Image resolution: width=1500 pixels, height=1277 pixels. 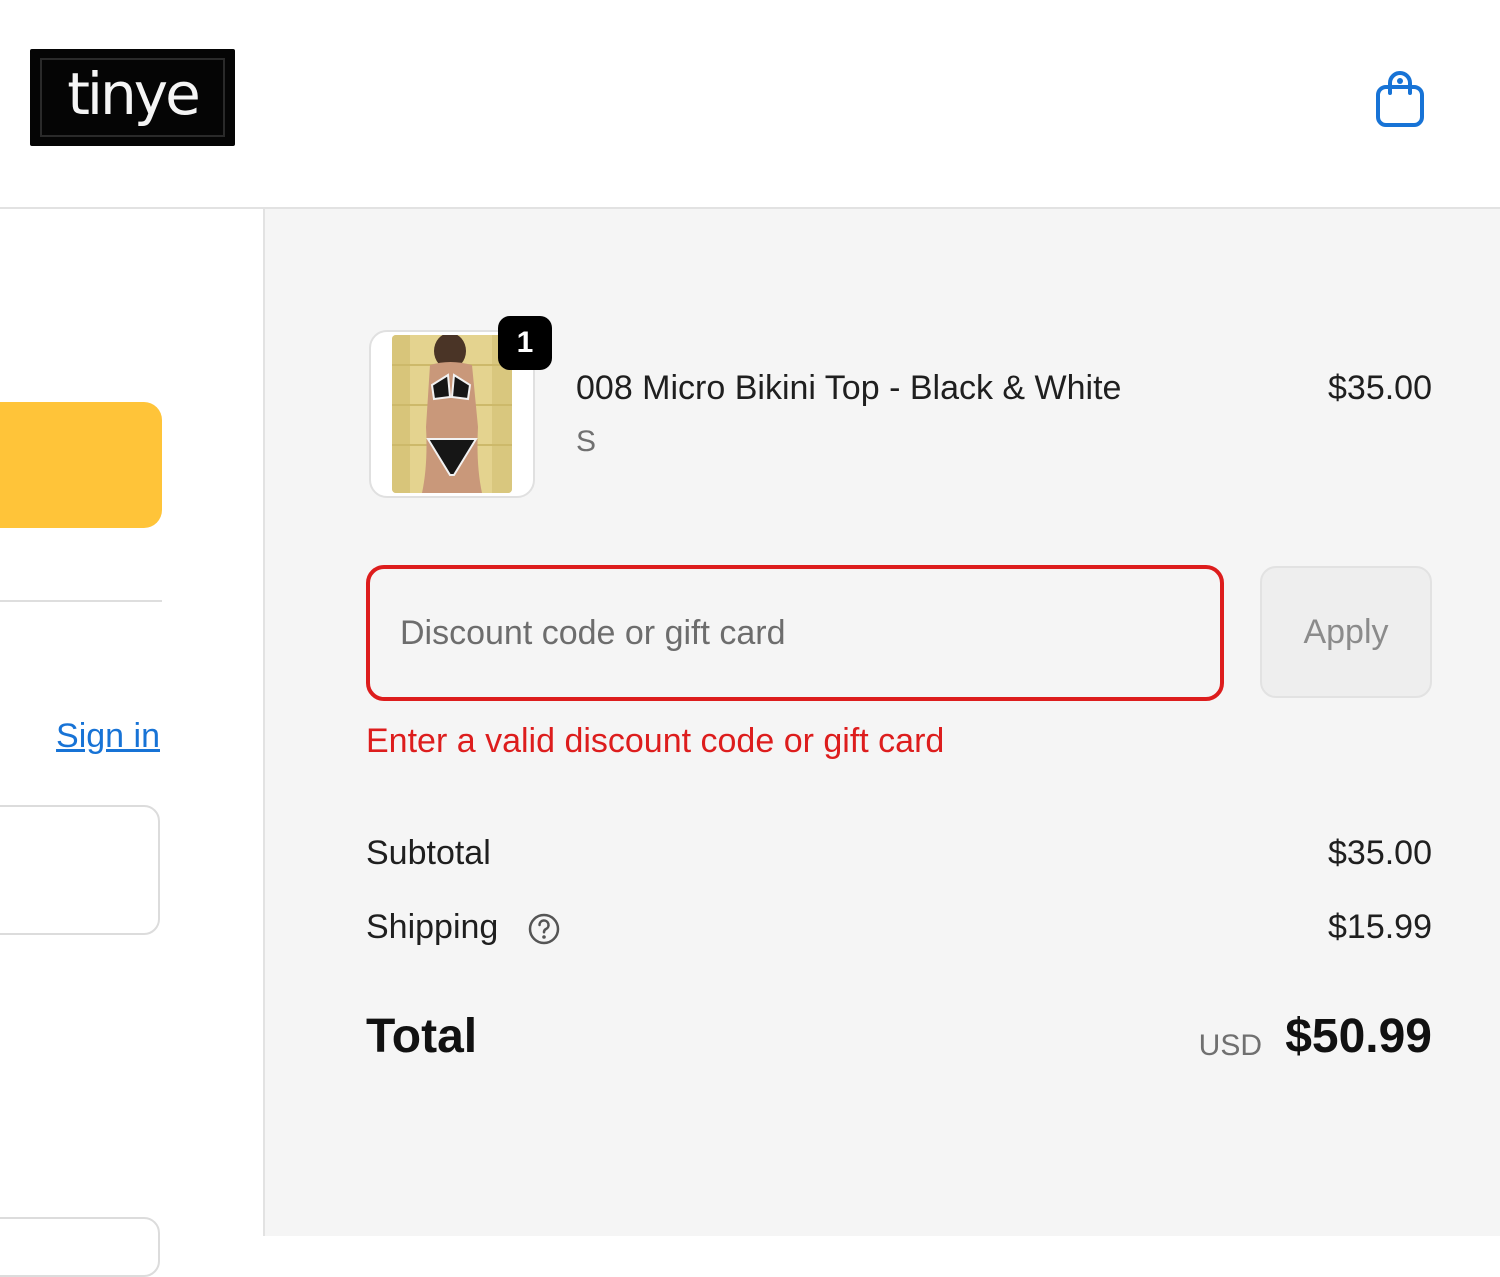 What do you see at coordinates (422, 1036) in the screenshot?
I see `total-label: Total` at bounding box center [422, 1036].